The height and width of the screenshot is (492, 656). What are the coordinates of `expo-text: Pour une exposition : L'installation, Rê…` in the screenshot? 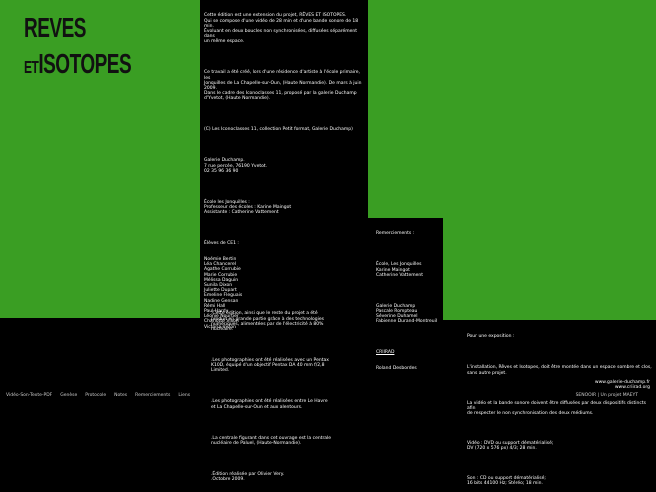 It's located at (559, 408).